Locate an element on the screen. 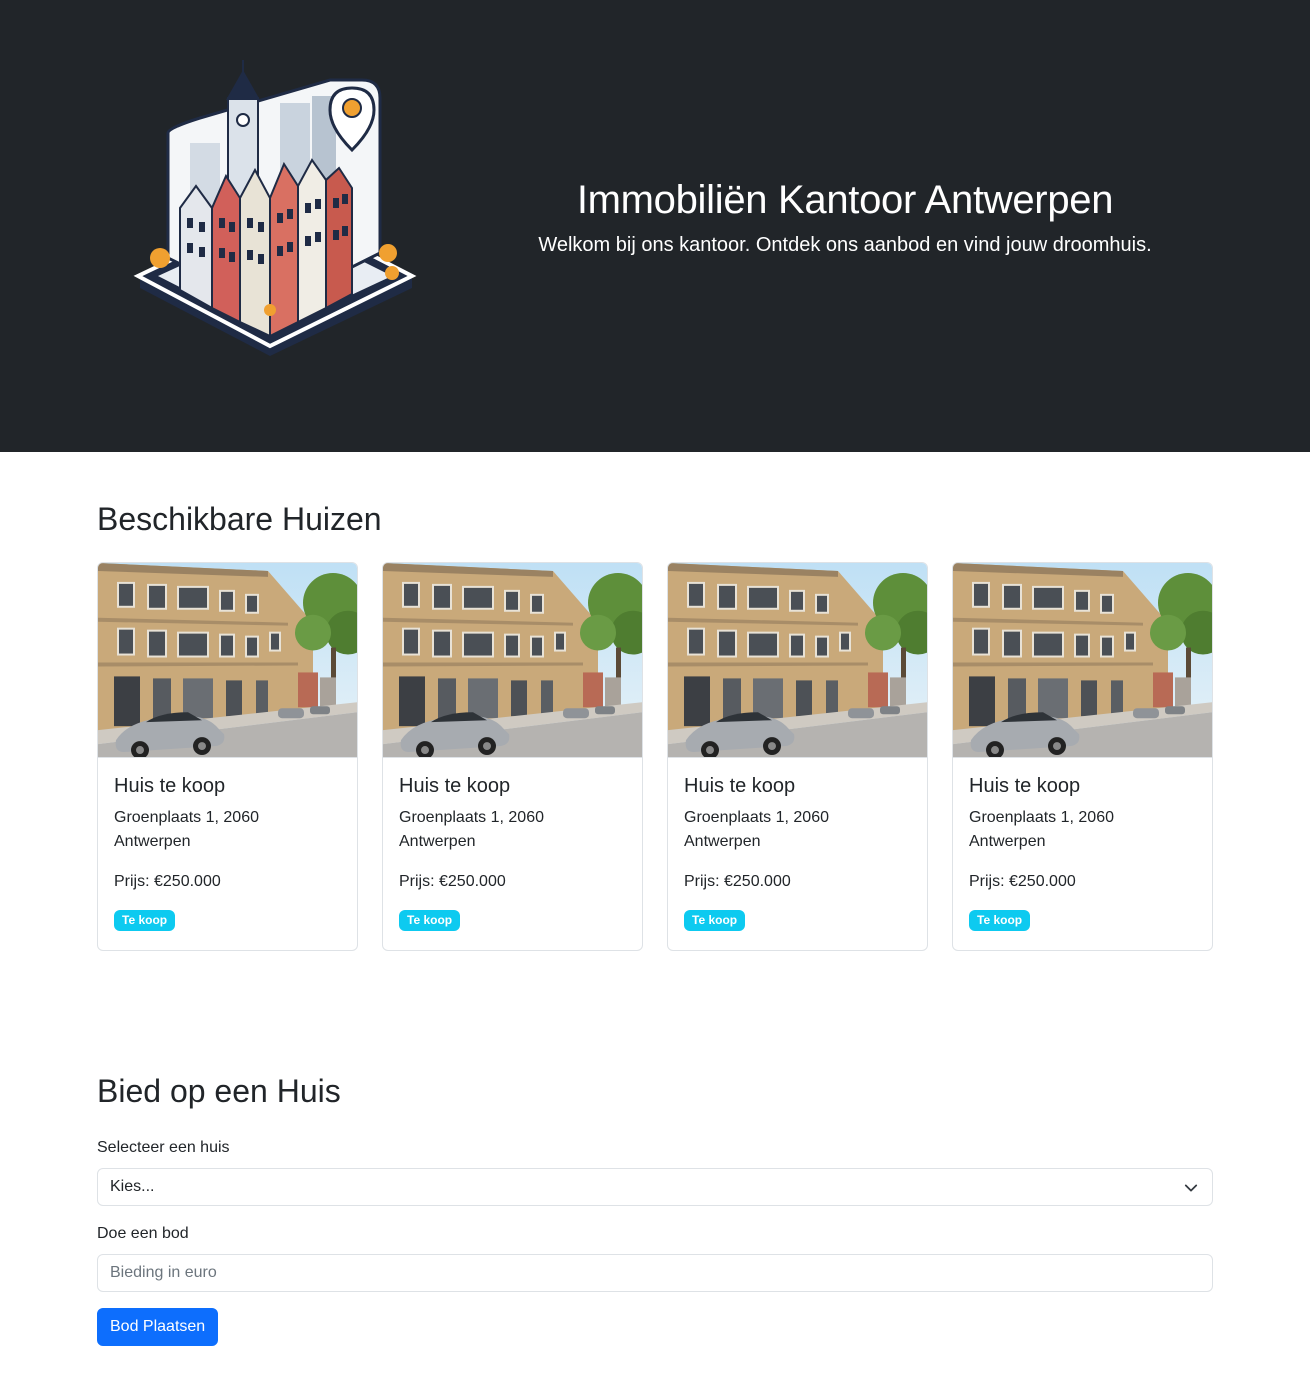 The height and width of the screenshot is (1391, 1310). place-bid-button: Bod Plaatsen is located at coordinates (158, 1327).